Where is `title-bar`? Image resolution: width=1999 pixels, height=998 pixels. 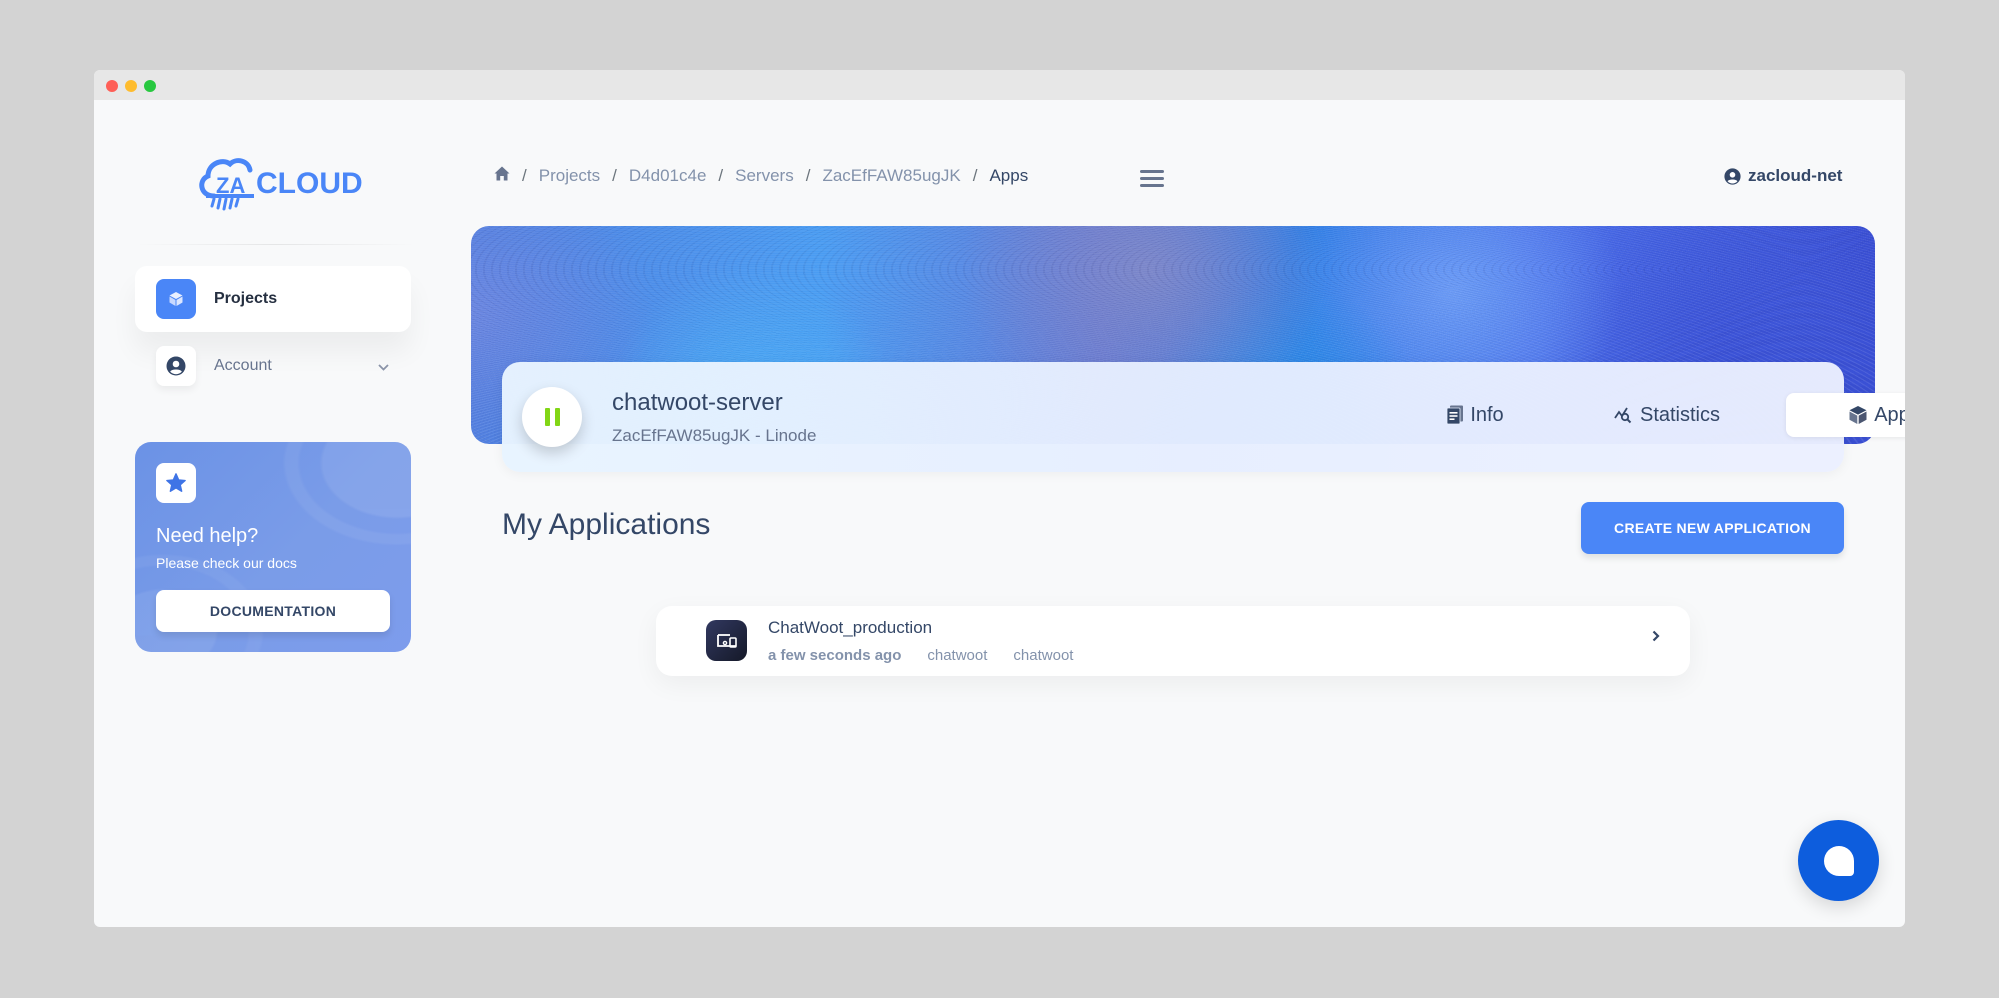
title-bar is located at coordinates (999, 85).